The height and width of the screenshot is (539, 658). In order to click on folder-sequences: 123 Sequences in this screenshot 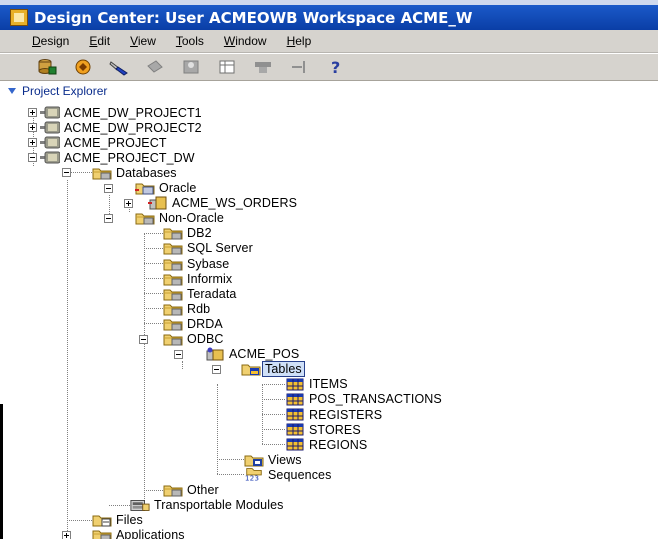, I will do `click(287, 475)`.